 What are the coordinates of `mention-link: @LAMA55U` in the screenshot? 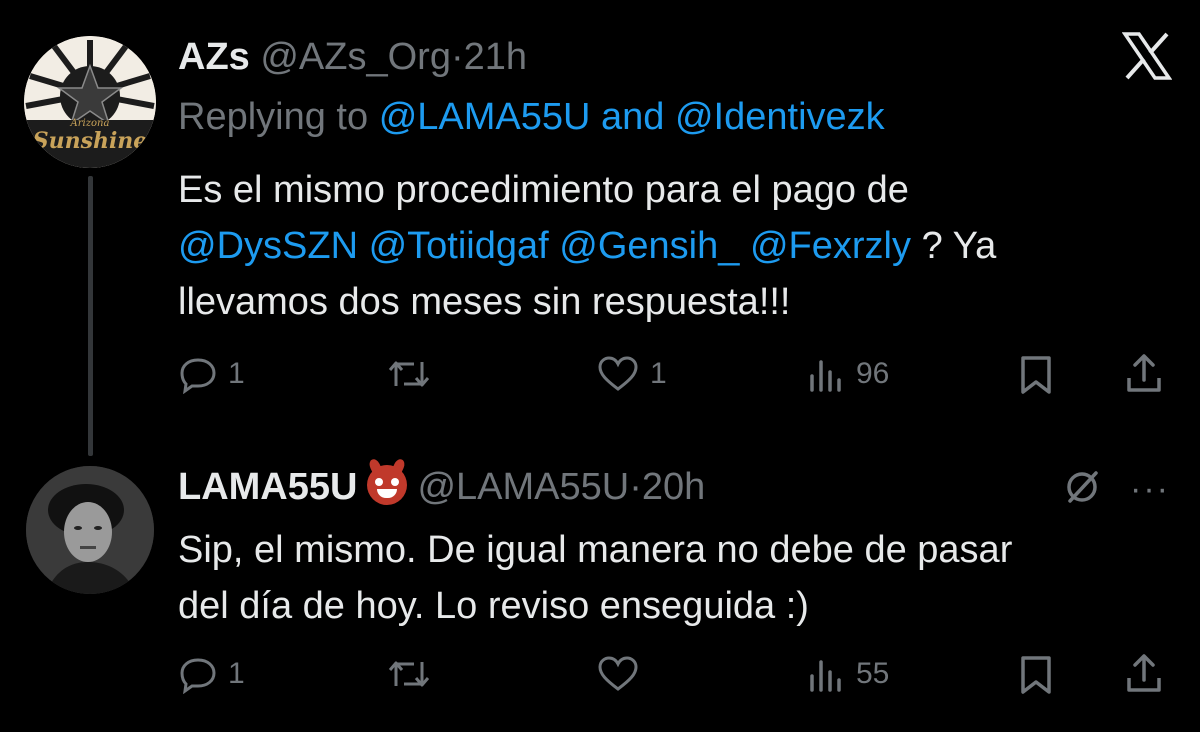 It's located at (485, 117).